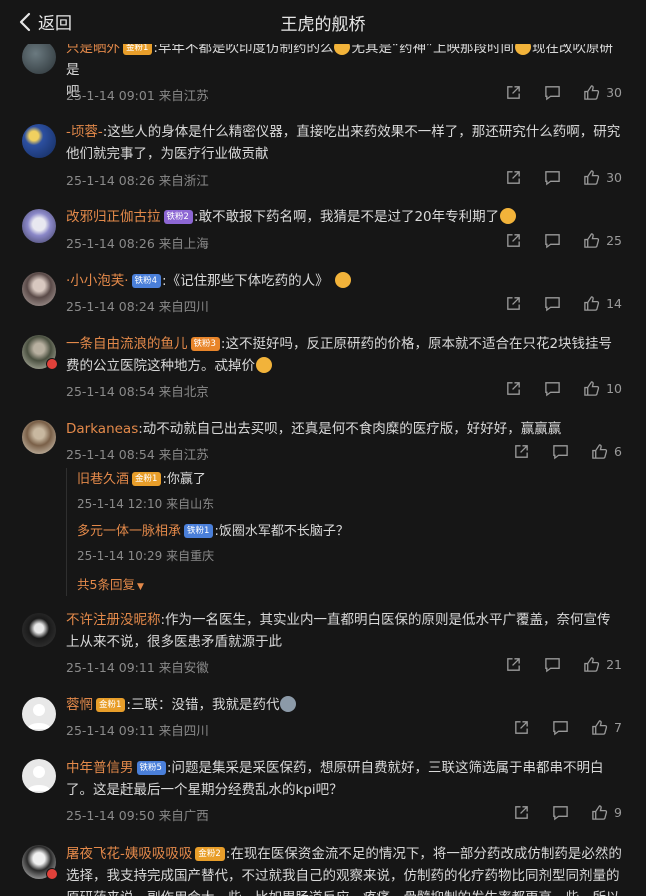 The image size is (646, 896). I want to click on fan-badge: 铁粉4, so click(146, 281).